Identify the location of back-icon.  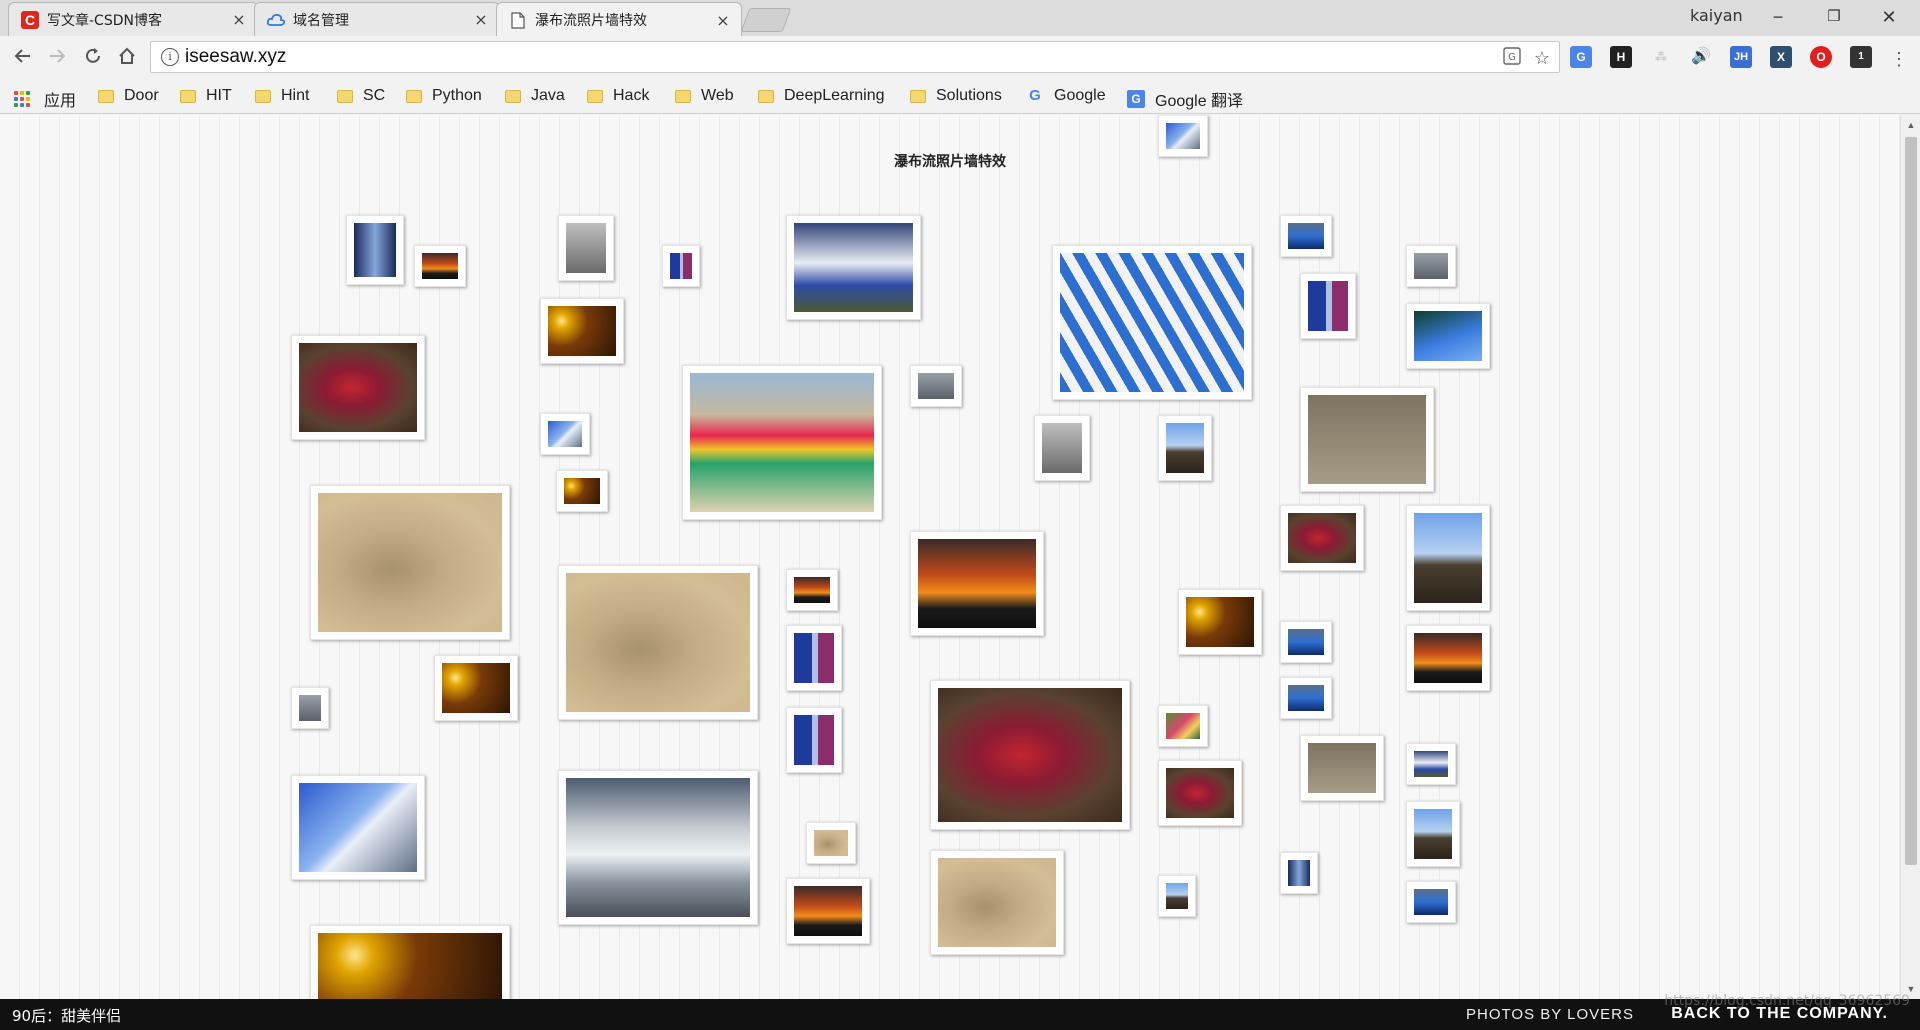
(23, 59).